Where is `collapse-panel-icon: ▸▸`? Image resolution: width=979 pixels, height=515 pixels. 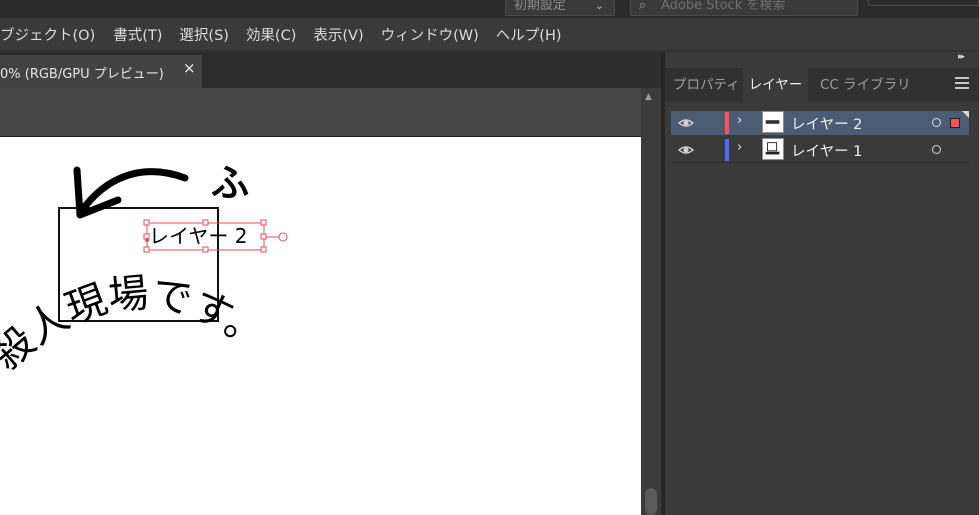 collapse-panel-icon: ▸▸ is located at coordinates (961, 57).